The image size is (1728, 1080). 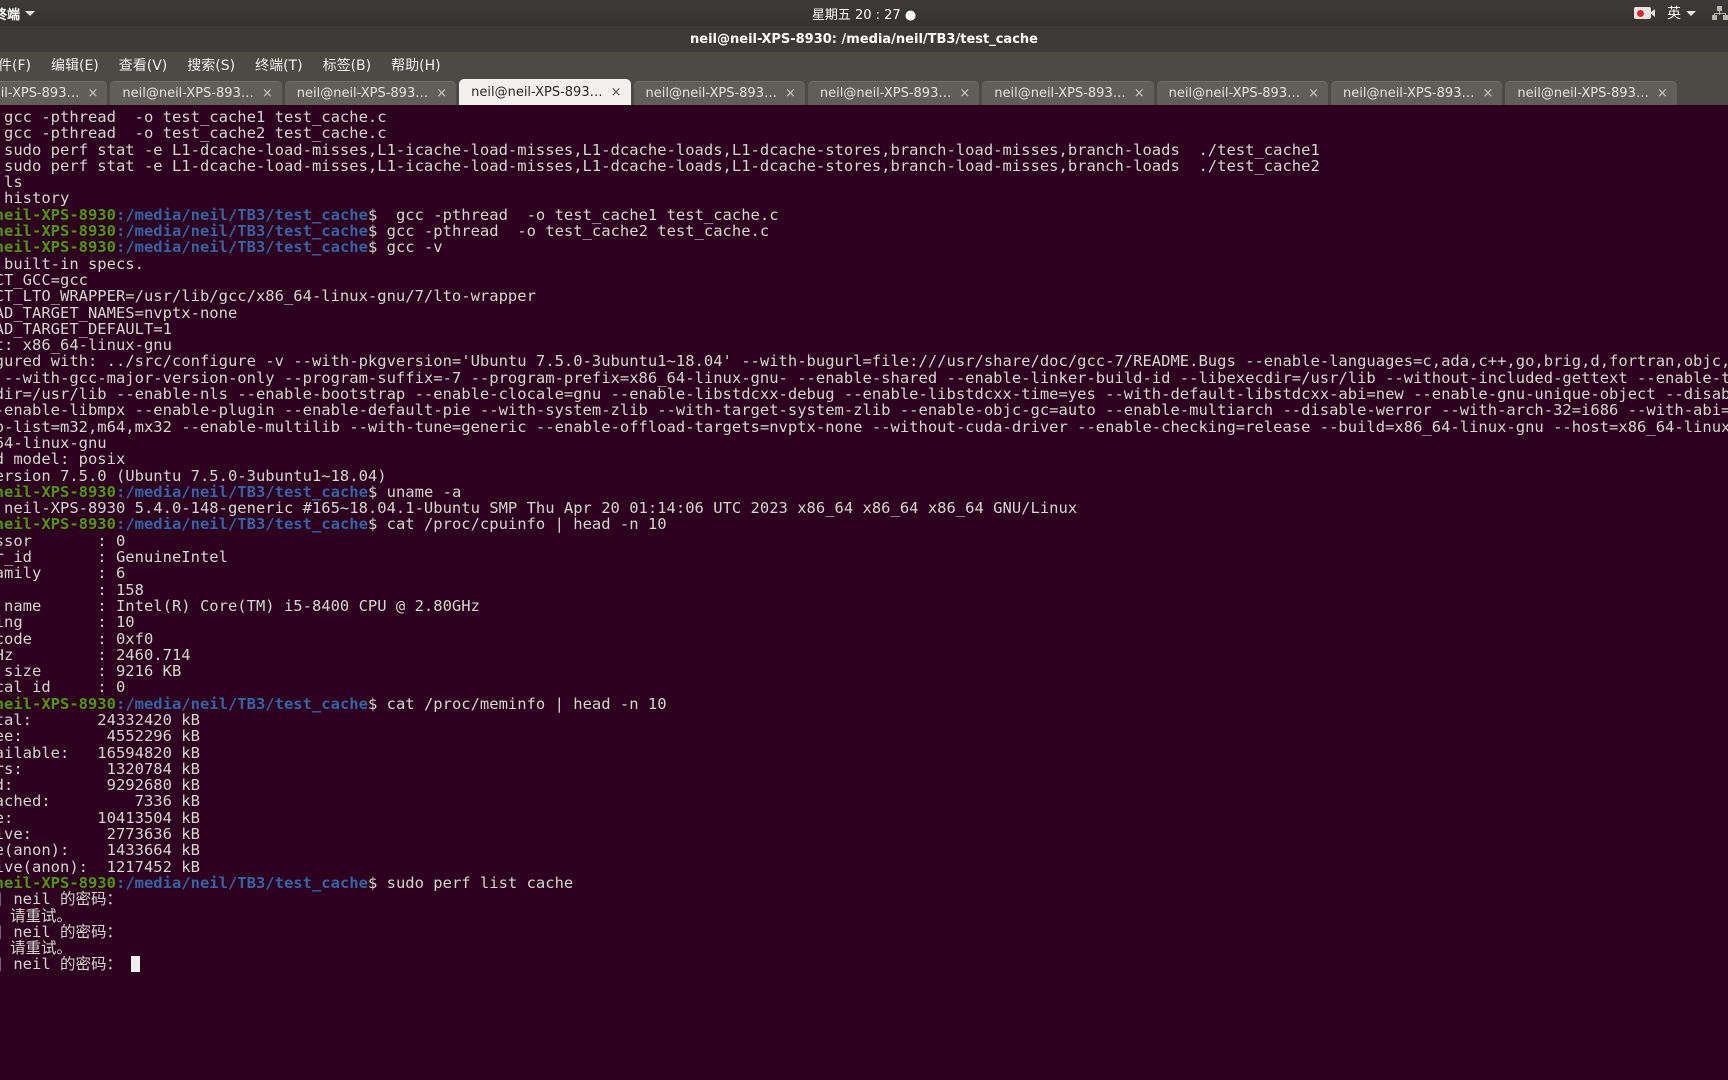 I want to click on terminal-line: microcode : 0xf0, so click(x=864, y=638).